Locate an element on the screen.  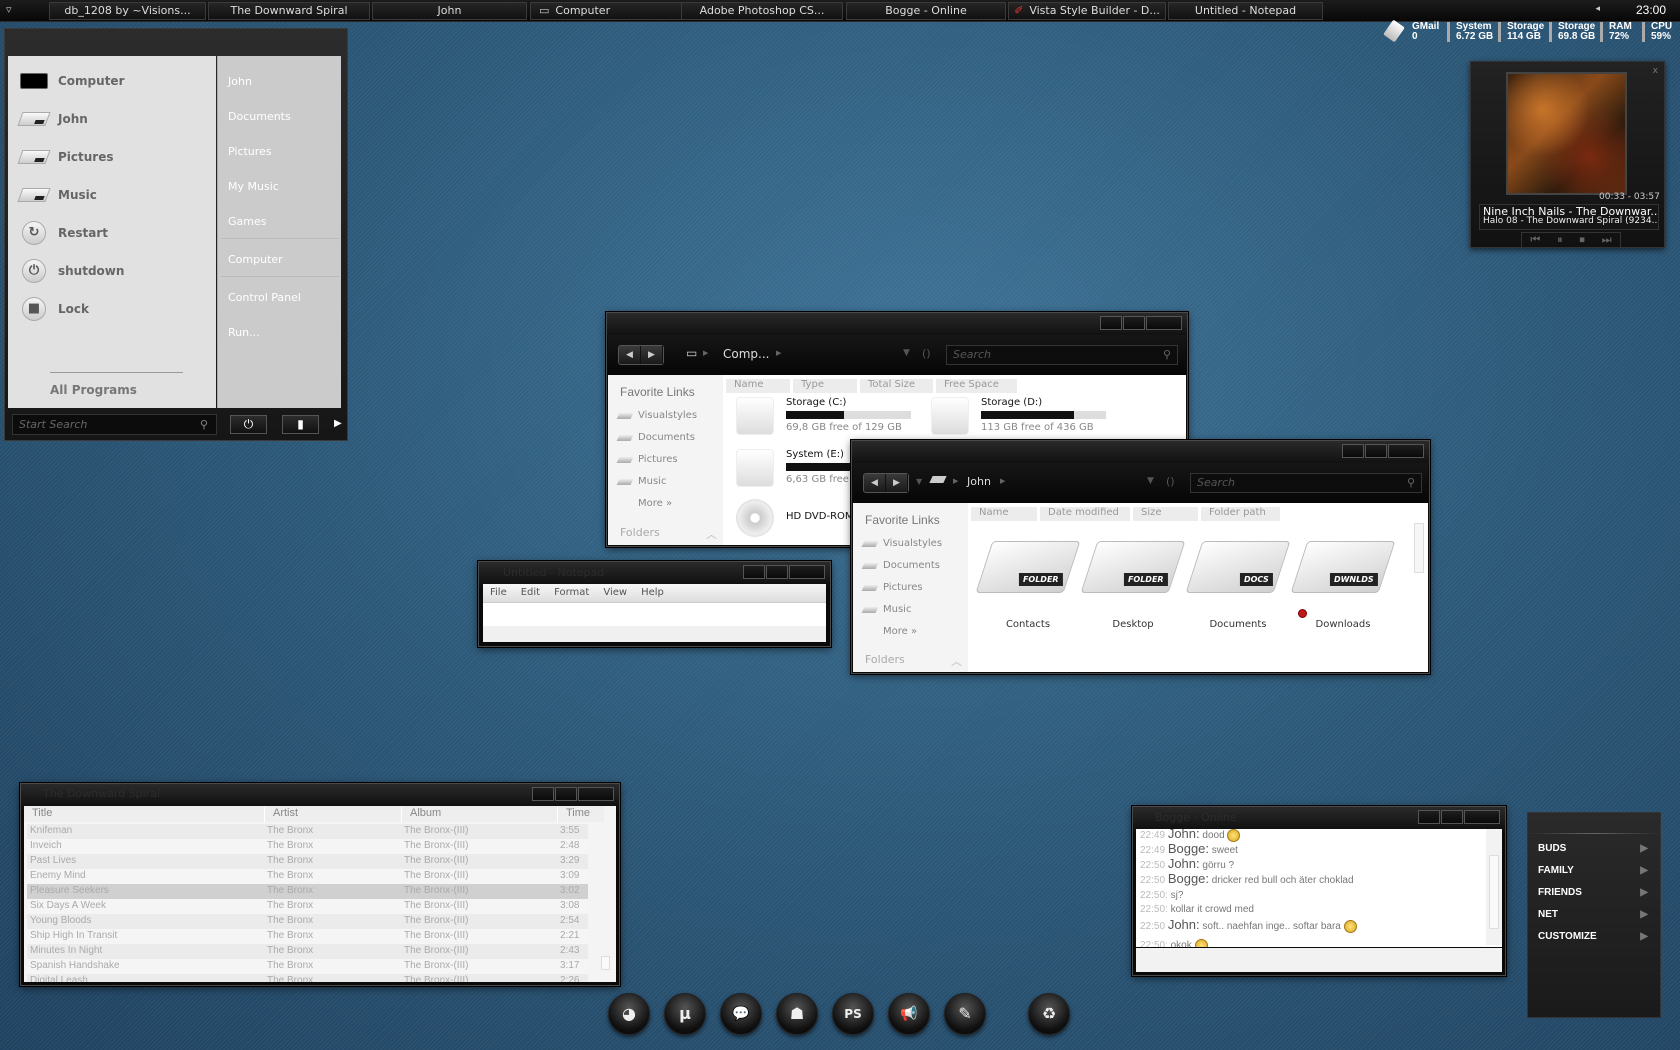
column-header-name: Name is located at coordinates (1004, 514).